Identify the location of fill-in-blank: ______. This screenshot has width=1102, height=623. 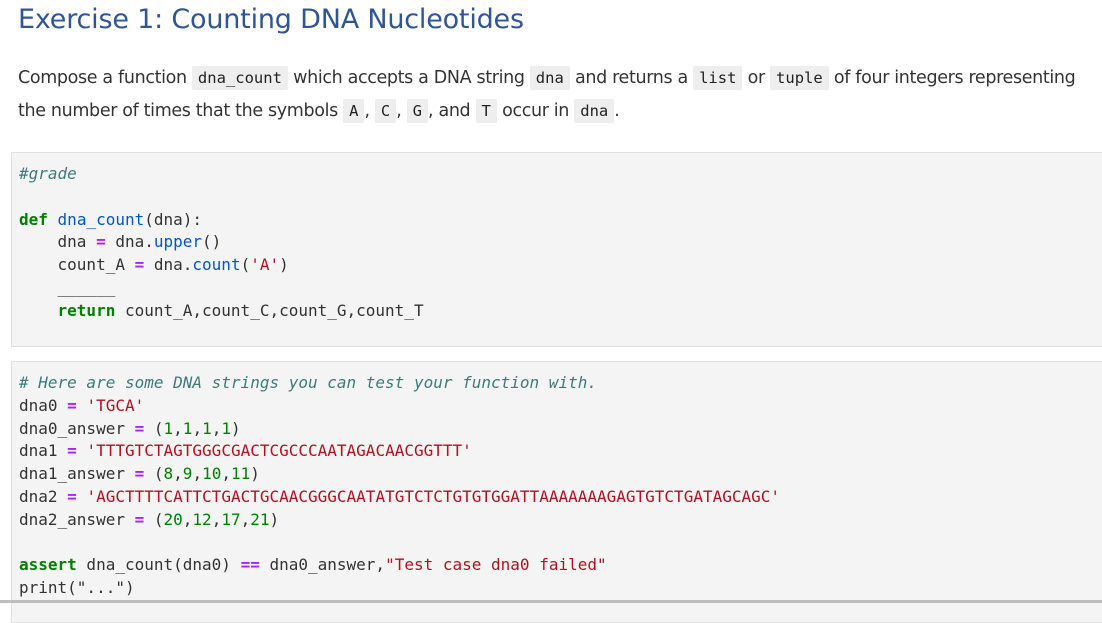
(67, 287).